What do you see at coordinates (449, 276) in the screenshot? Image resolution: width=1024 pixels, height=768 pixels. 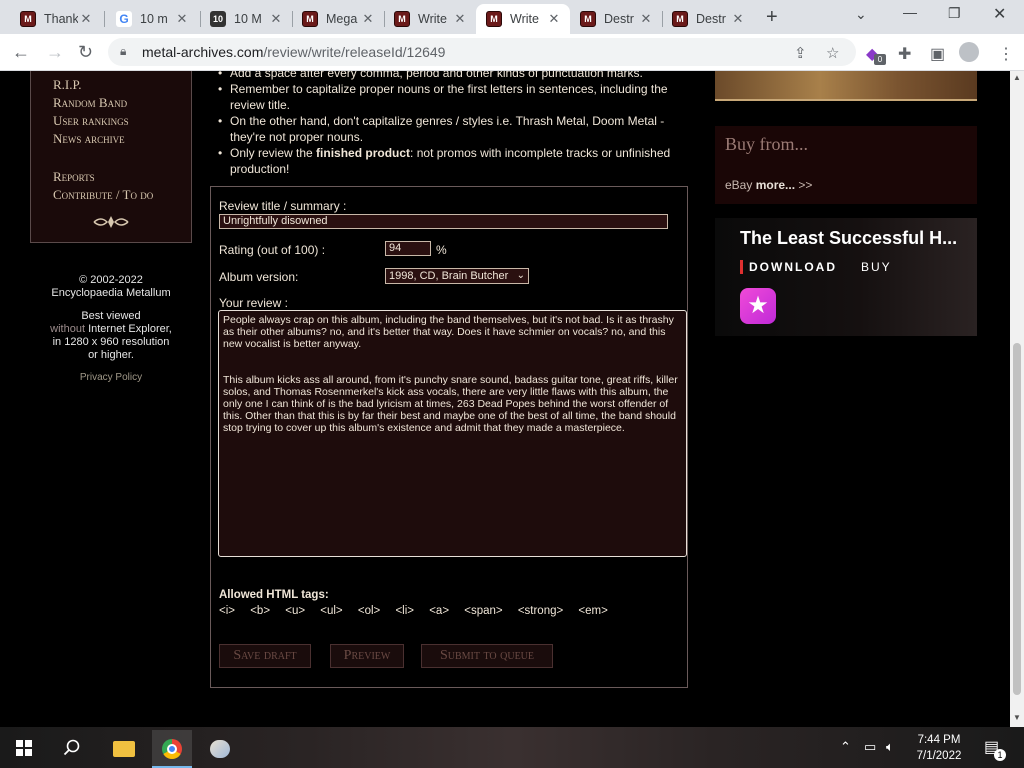 I see `album-version-value: 1998, CD, Brain Butcher` at bounding box center [449, 276].